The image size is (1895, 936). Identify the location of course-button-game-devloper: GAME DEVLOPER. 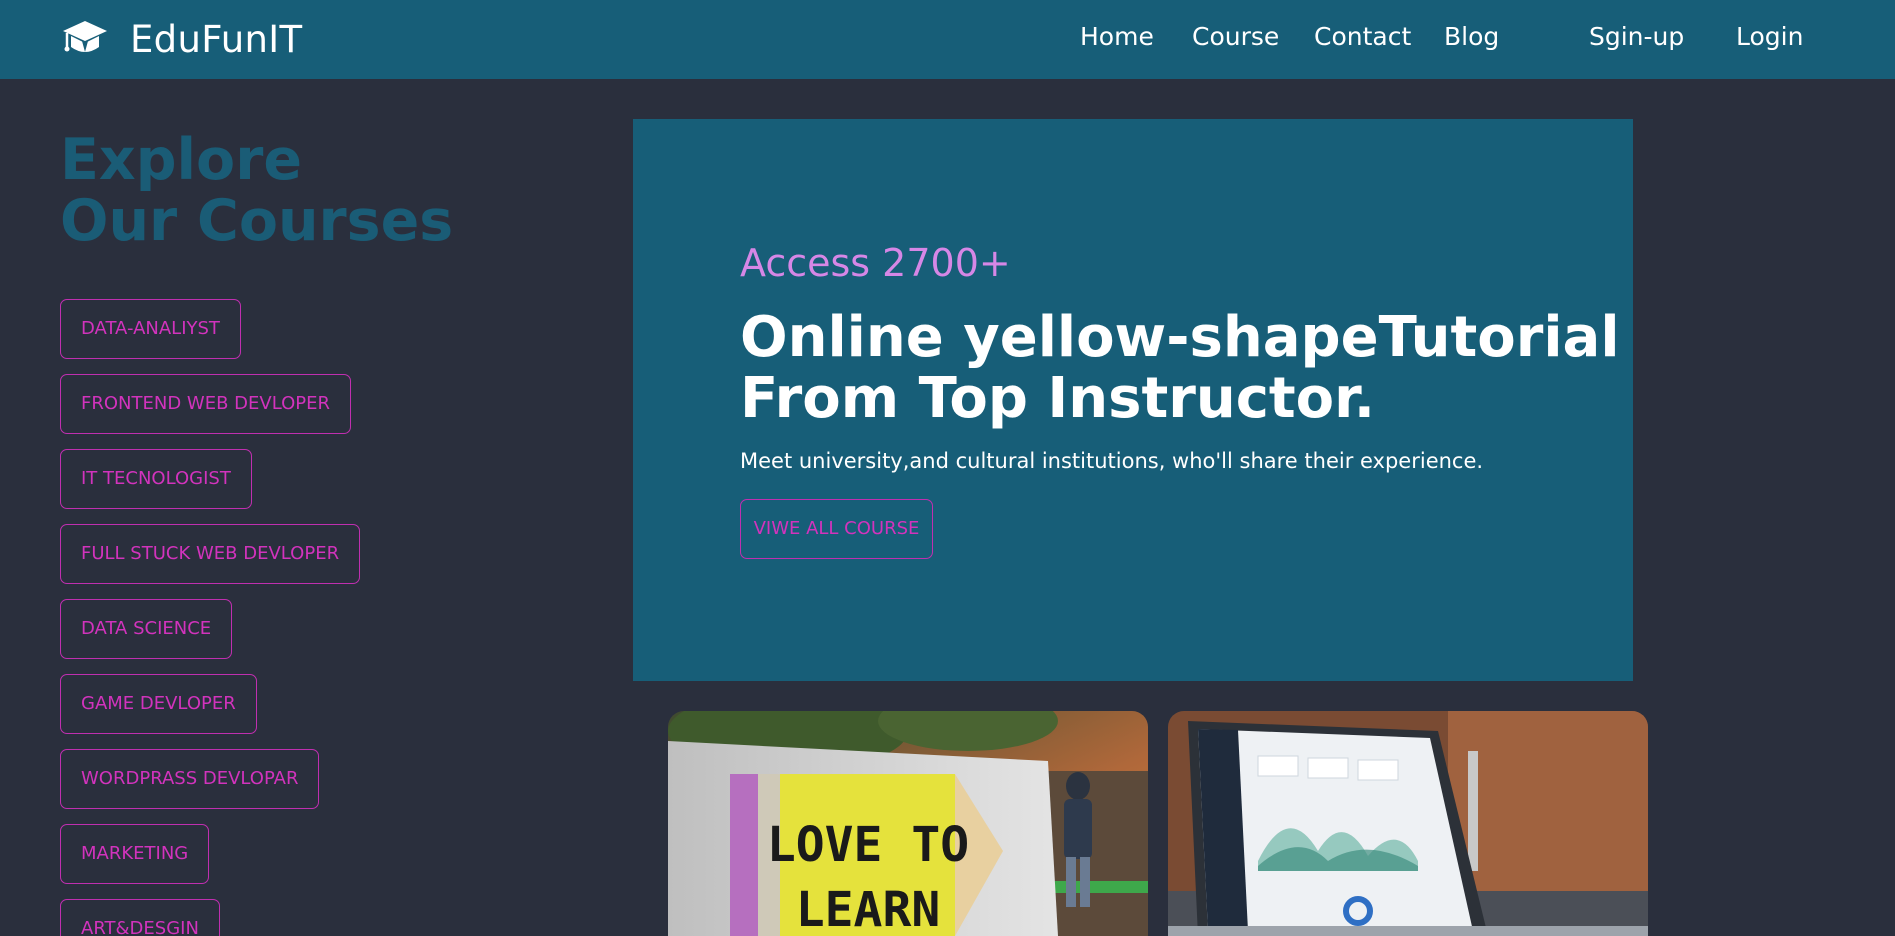
(158, 704).